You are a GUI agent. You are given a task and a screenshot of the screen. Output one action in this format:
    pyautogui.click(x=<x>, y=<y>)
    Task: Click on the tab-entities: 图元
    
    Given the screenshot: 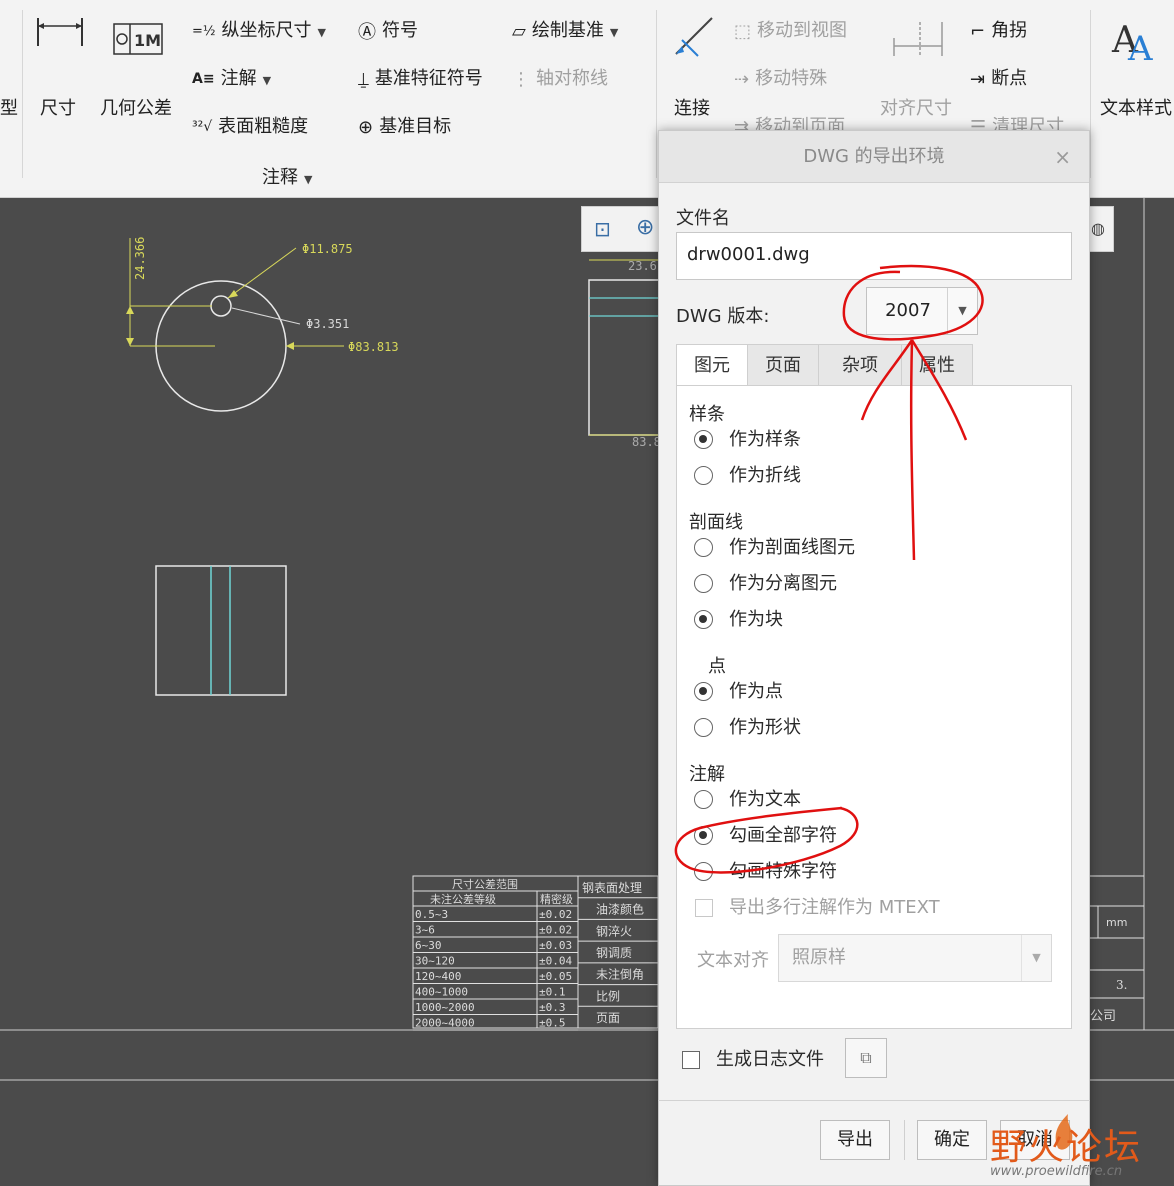 What is the action you would take?
    pyautogui.click(x=712, y=365)
    